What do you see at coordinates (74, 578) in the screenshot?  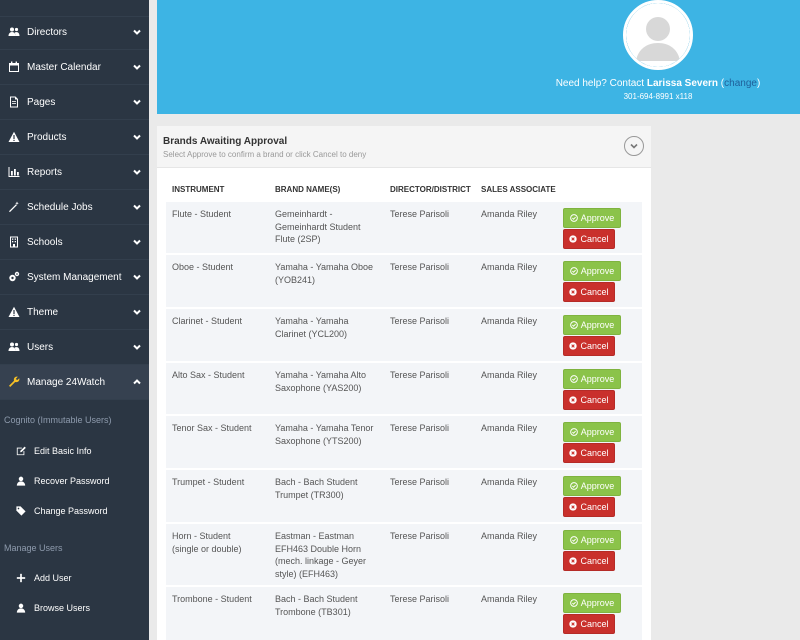 I see `sidebar-subitem-add-user: Add User` at bounding box center [74, 578].